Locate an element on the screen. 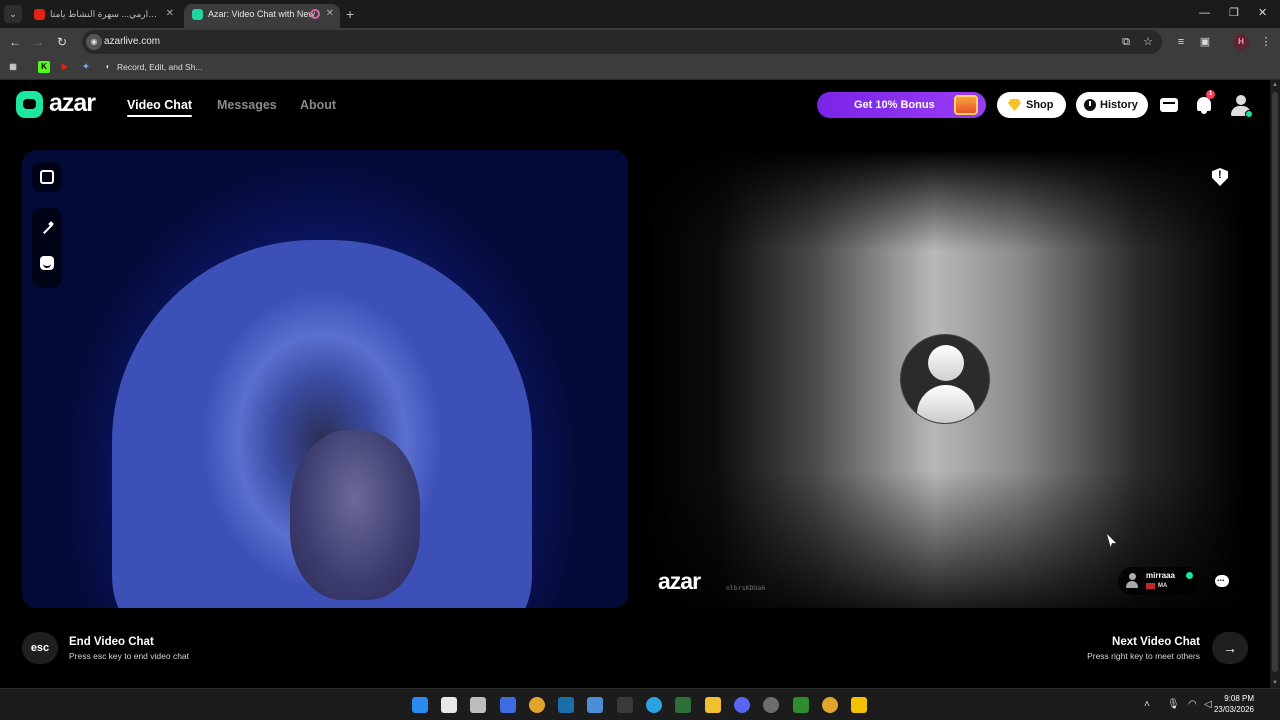 The image size is (1280, 720). tab-search-button: ⌄ is located at coordinates (13, 14).